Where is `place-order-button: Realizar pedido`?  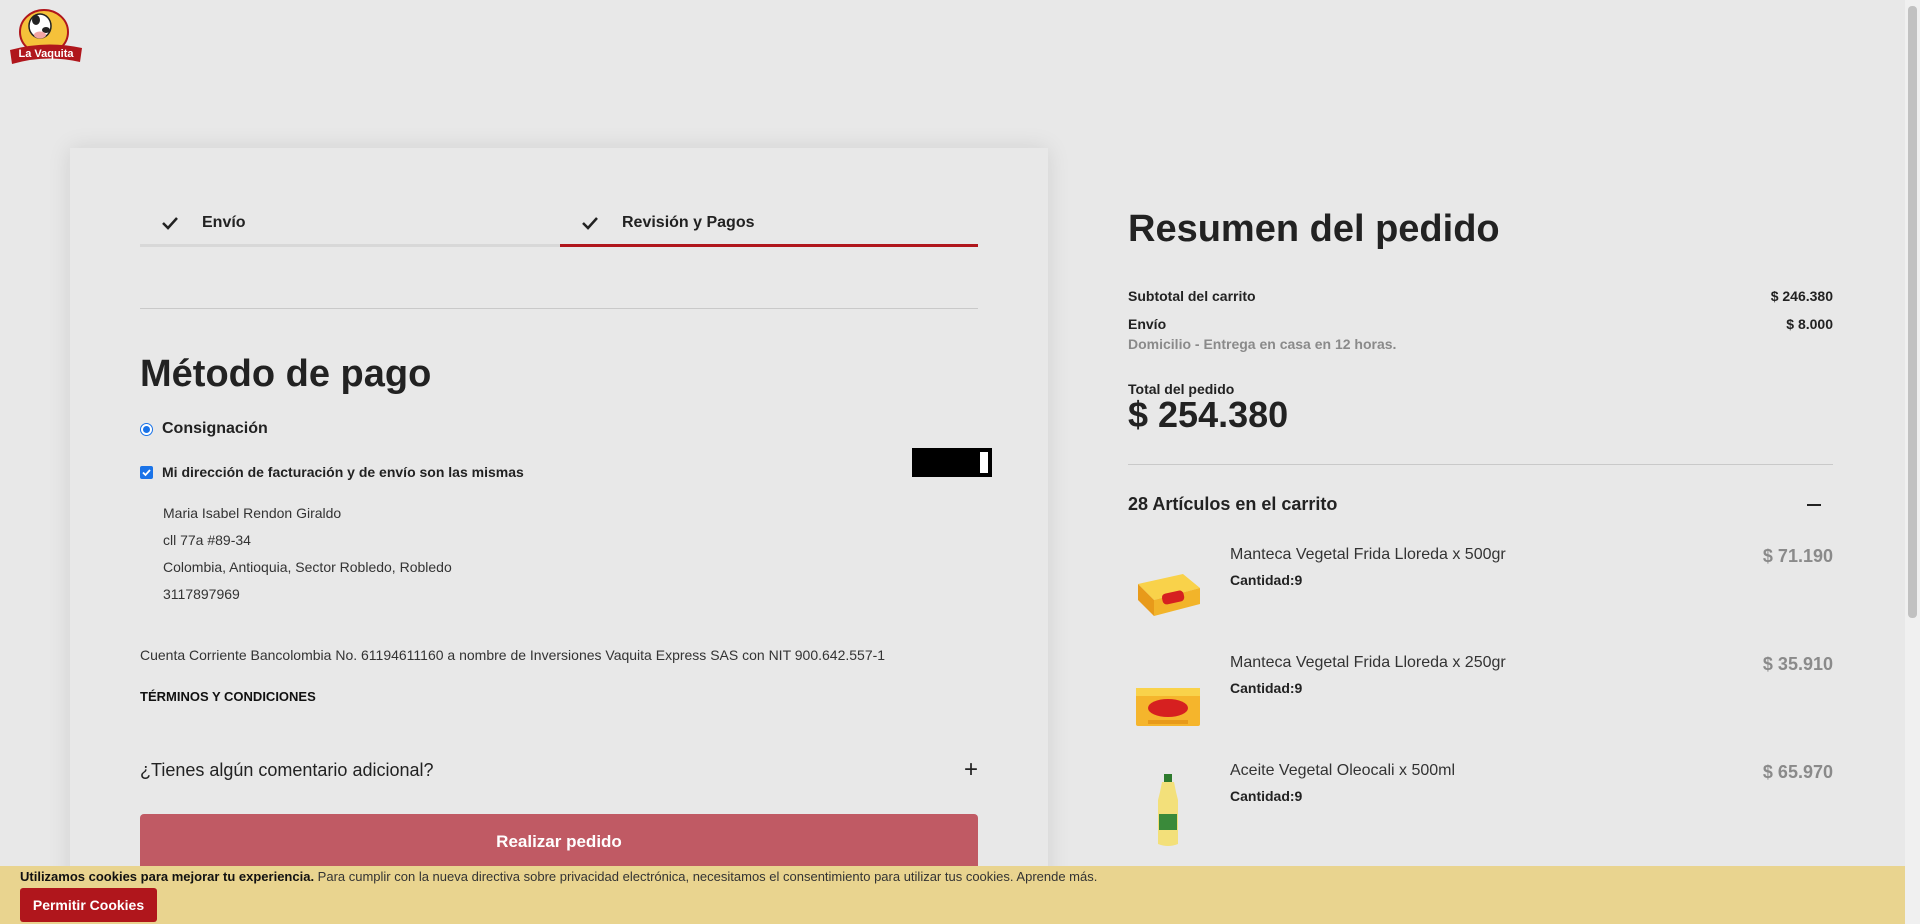
place-order-button: Realizar pedido is located at coordinates (559, 842).